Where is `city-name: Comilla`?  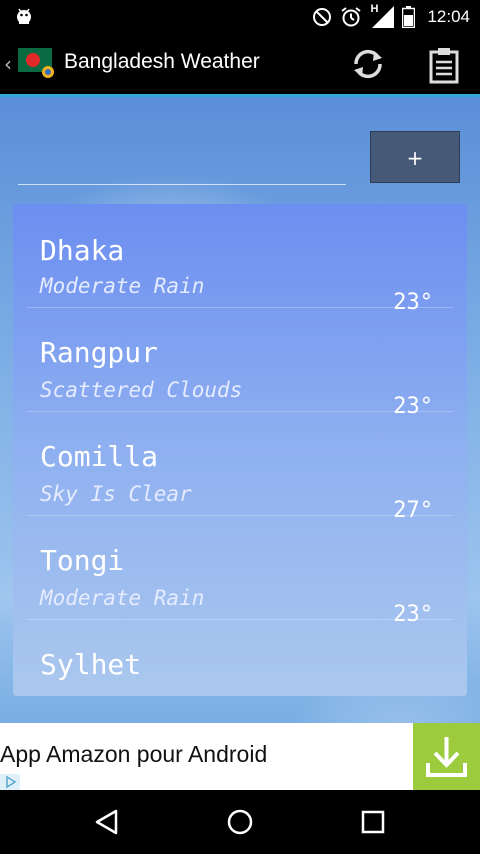 city-name: Comilla is located at coordinates (99, 456).